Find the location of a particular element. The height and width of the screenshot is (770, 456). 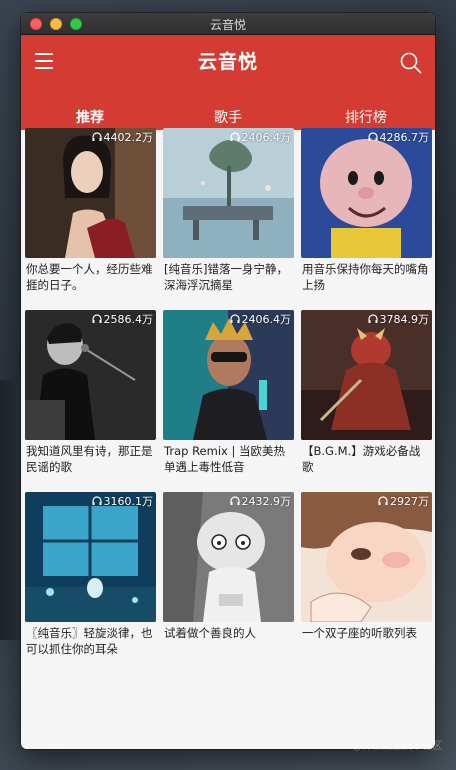

playlist-title: 【B.G.M.】游戏必备战歌 is located at coordinates (361, 459).